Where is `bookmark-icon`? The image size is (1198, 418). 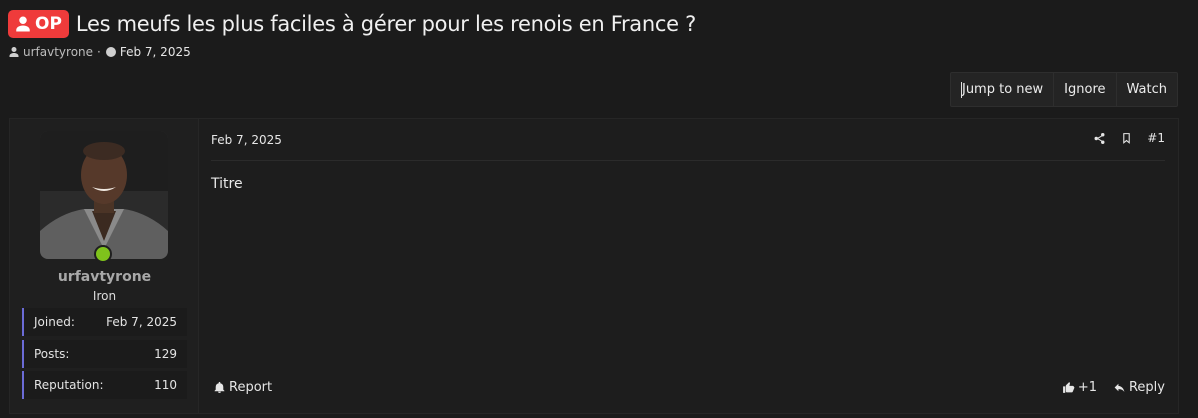
bookmark-icon is located at coordinates (1126, 138).